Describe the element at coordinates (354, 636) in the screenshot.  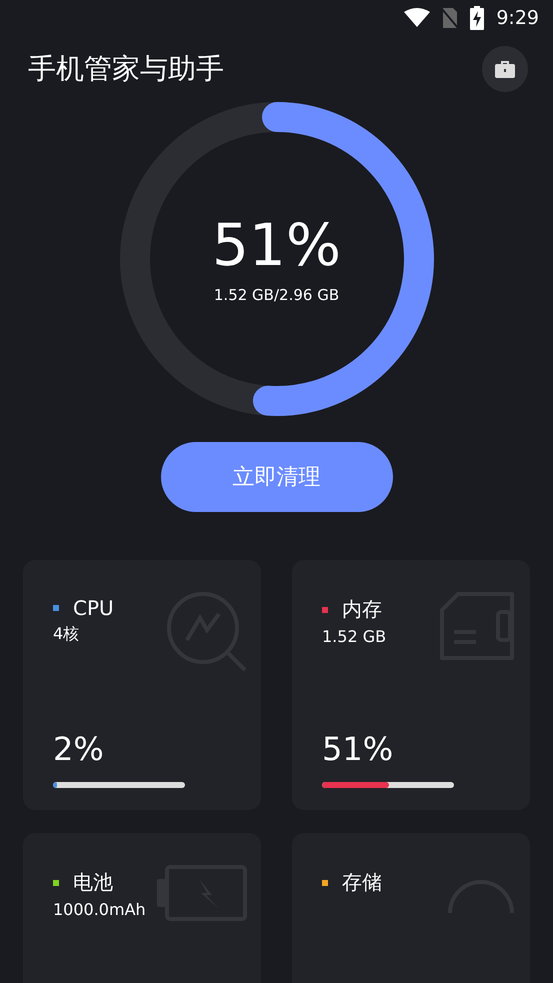
I see `card-value: 1.52 GB` at that location.